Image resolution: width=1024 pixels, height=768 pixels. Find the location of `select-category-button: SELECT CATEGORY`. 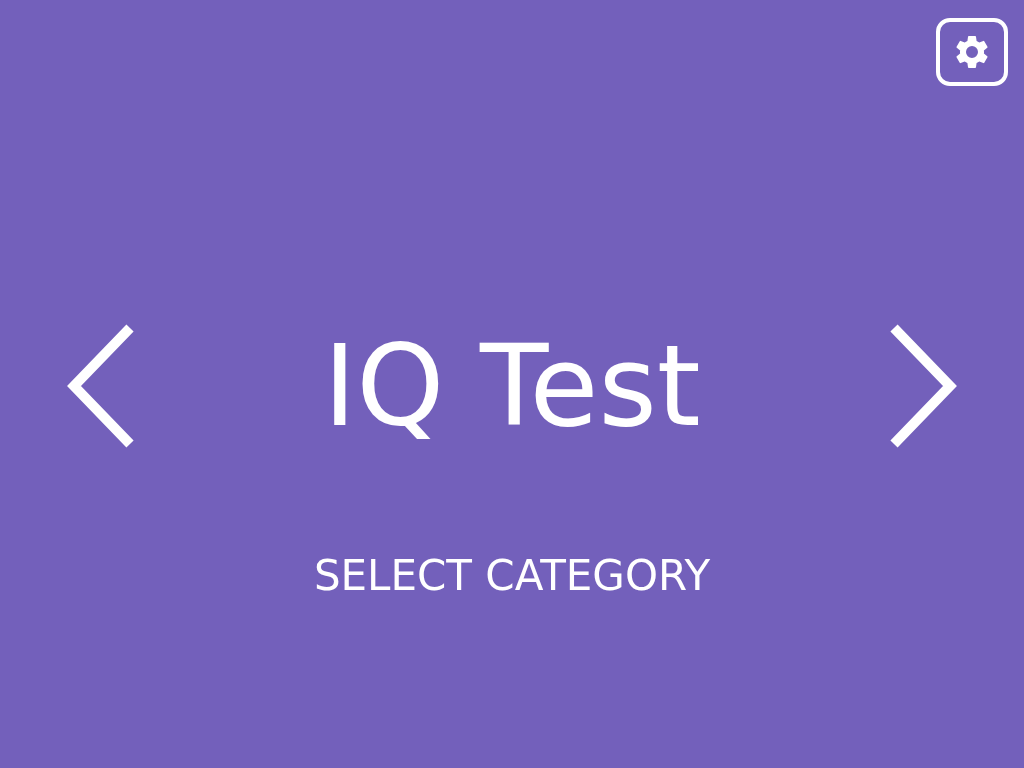

select-category-button: SELECT CATEGORY is located at coordinates (512, 575).